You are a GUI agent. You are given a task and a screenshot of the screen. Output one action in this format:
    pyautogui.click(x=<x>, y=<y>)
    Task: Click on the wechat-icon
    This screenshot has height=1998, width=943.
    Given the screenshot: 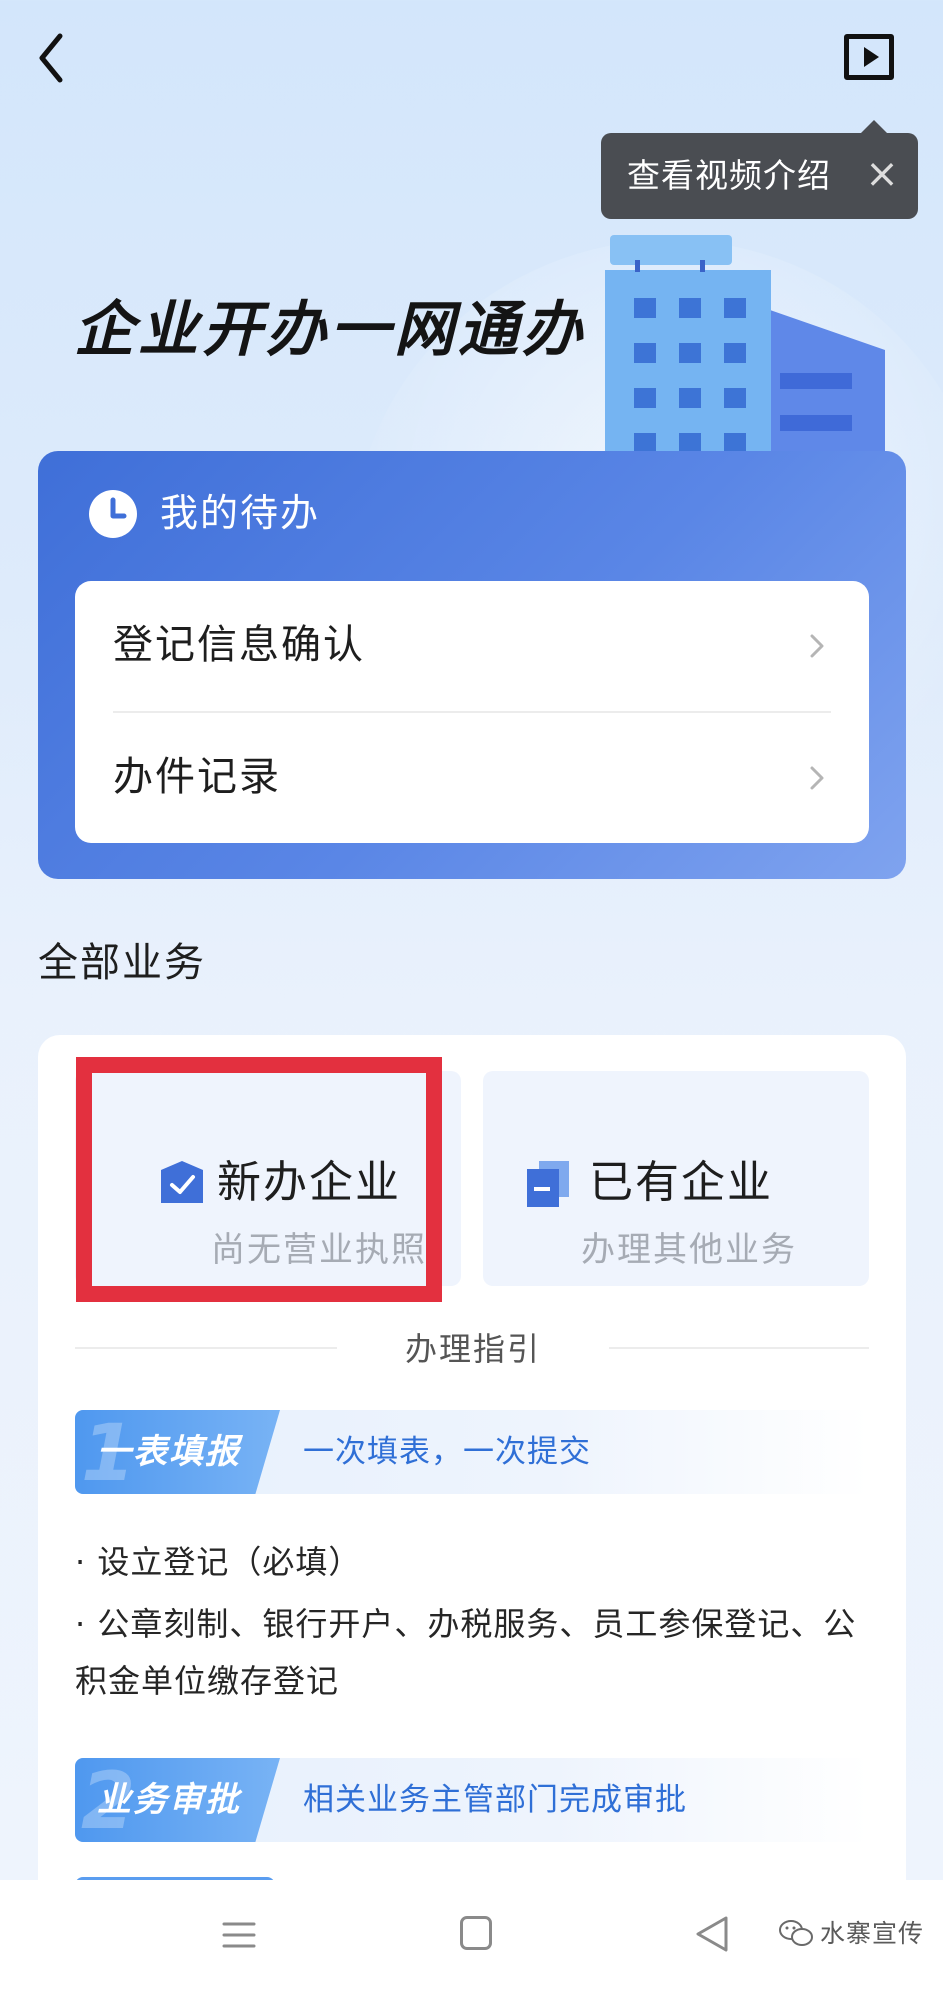 What is the action you would take?
    pyautogui.click(x=796, y=1933)
    